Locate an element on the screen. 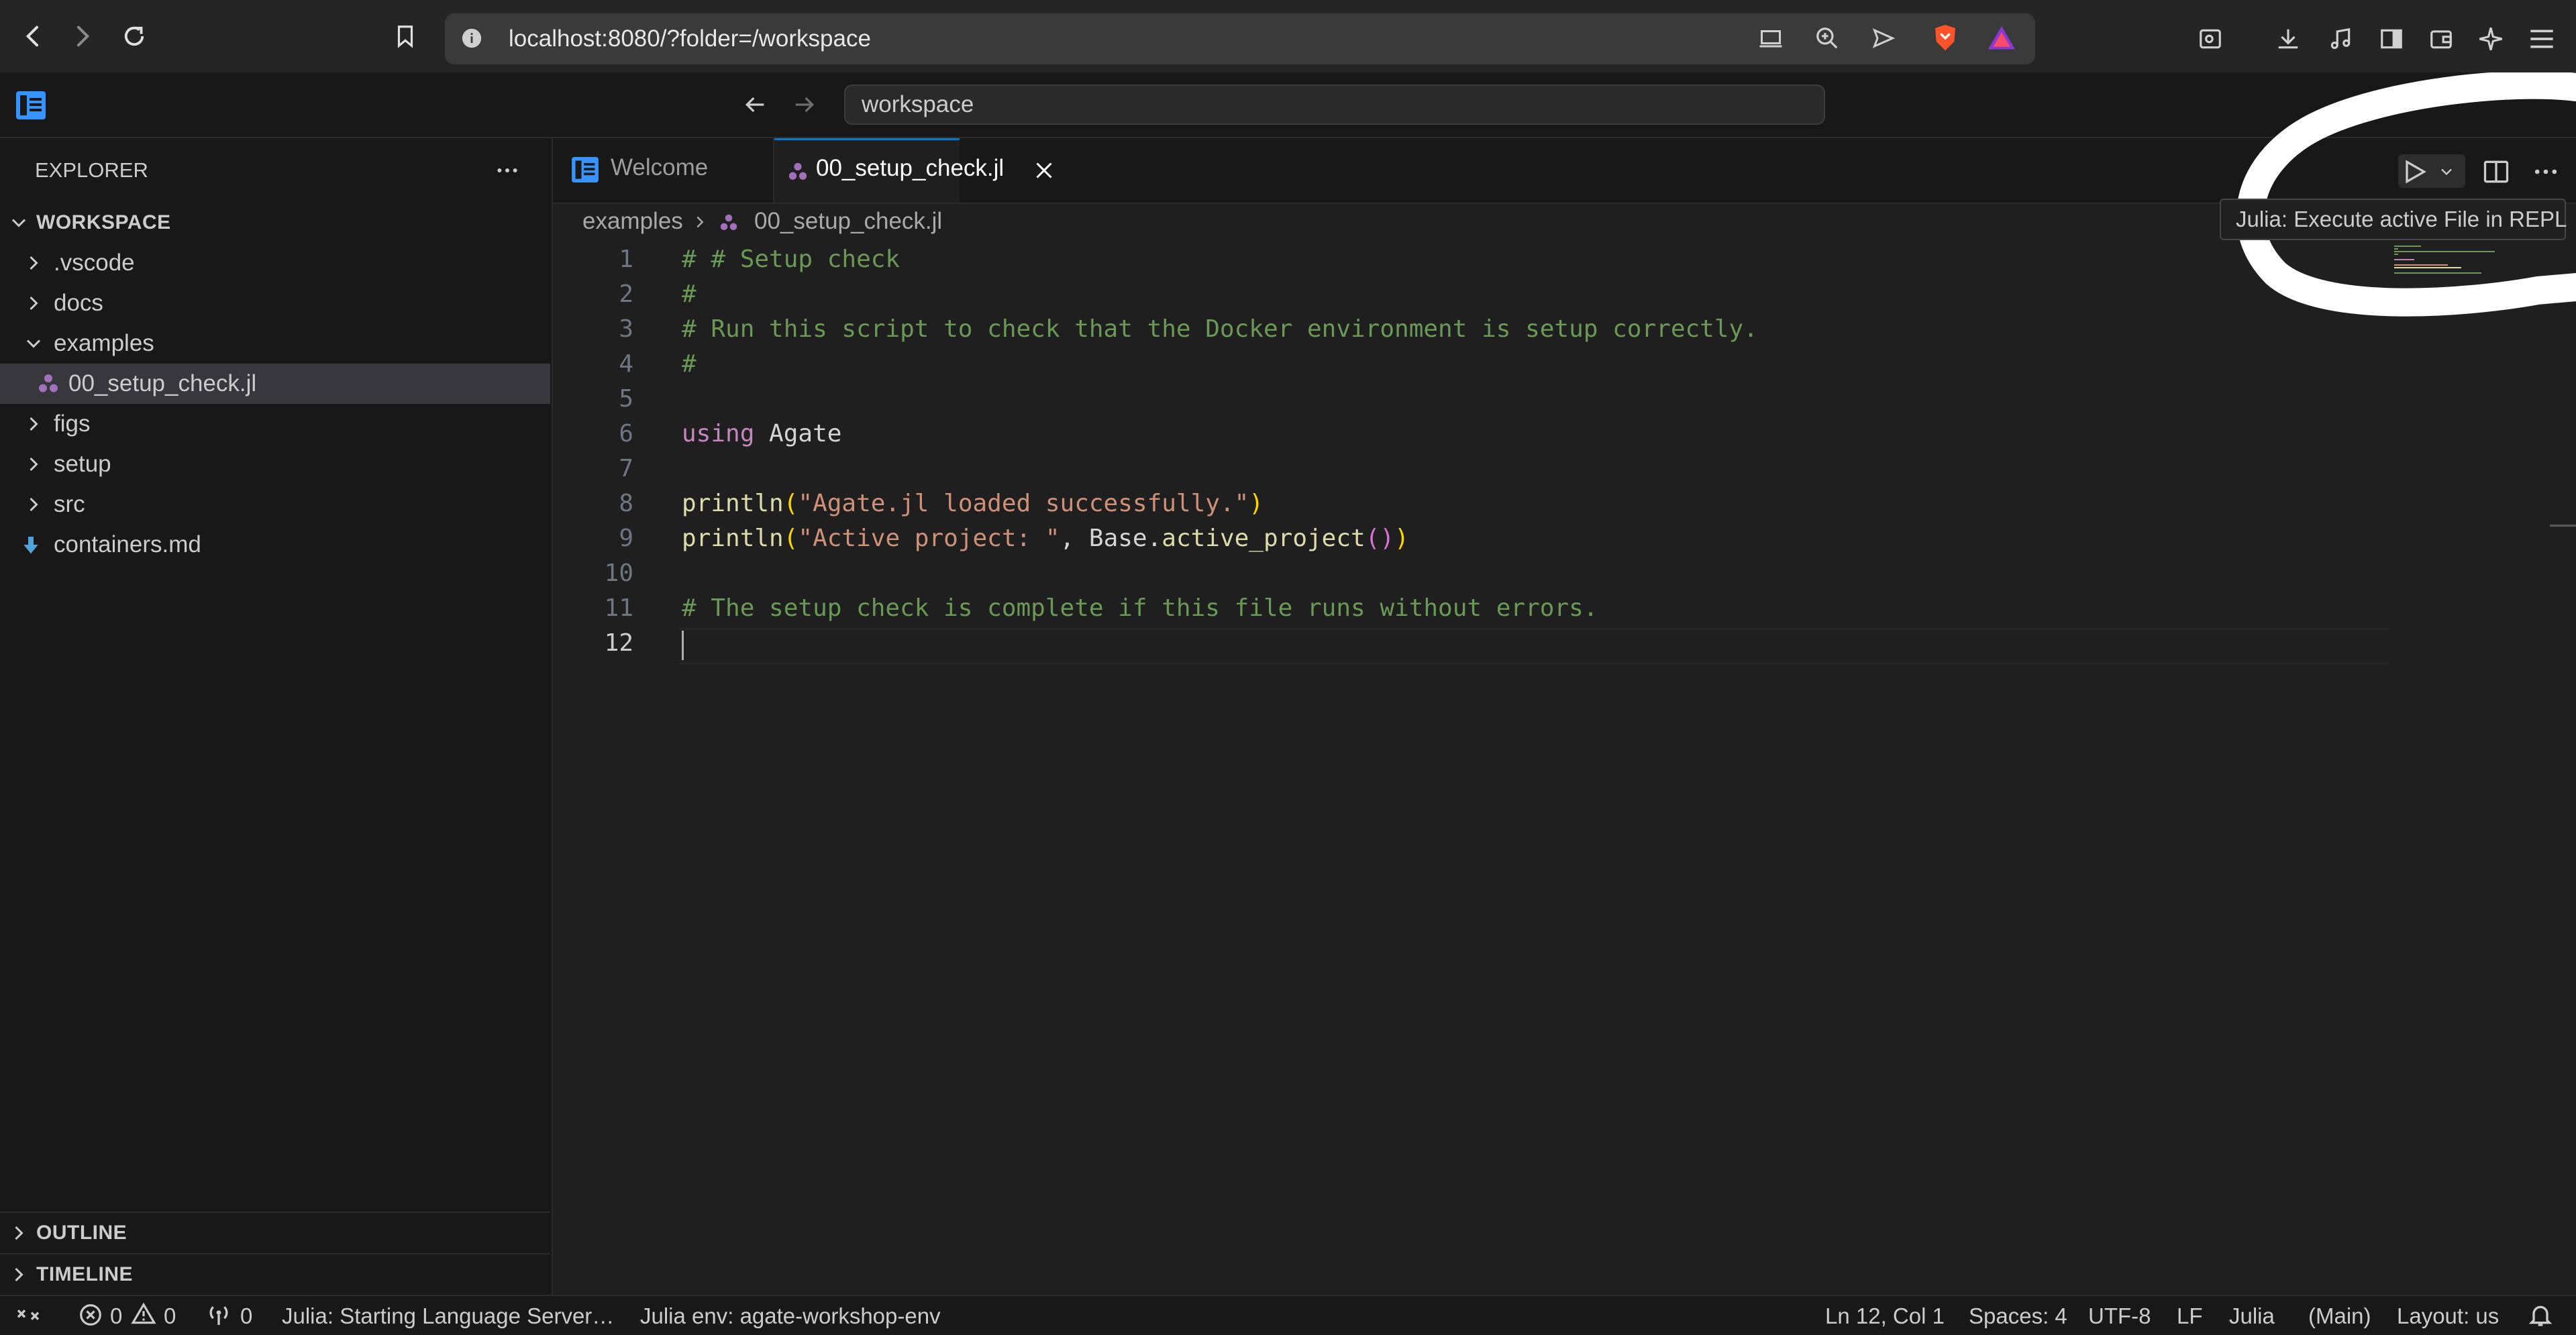 This screenshot has width=2576, height=1335. julia-module-status: (Main) is located at coordinates (2339, 1316).